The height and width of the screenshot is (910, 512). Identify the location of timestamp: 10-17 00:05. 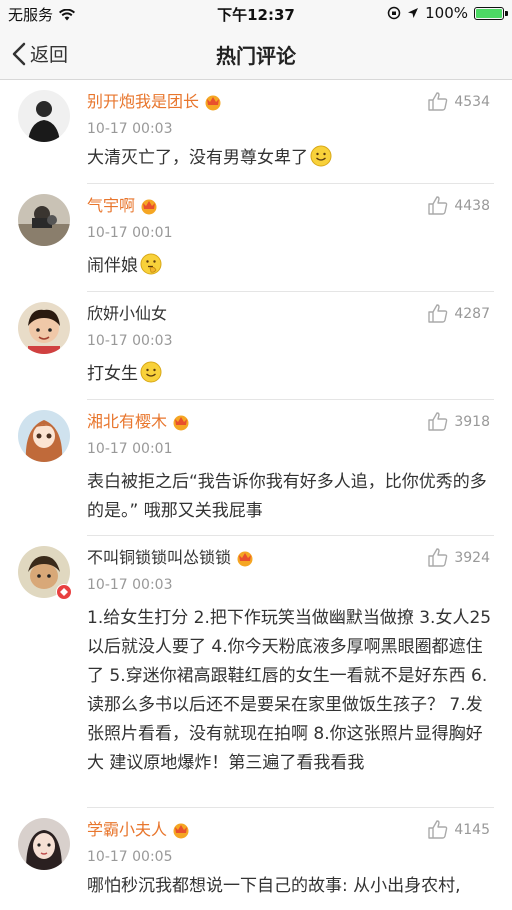
(130, 857).